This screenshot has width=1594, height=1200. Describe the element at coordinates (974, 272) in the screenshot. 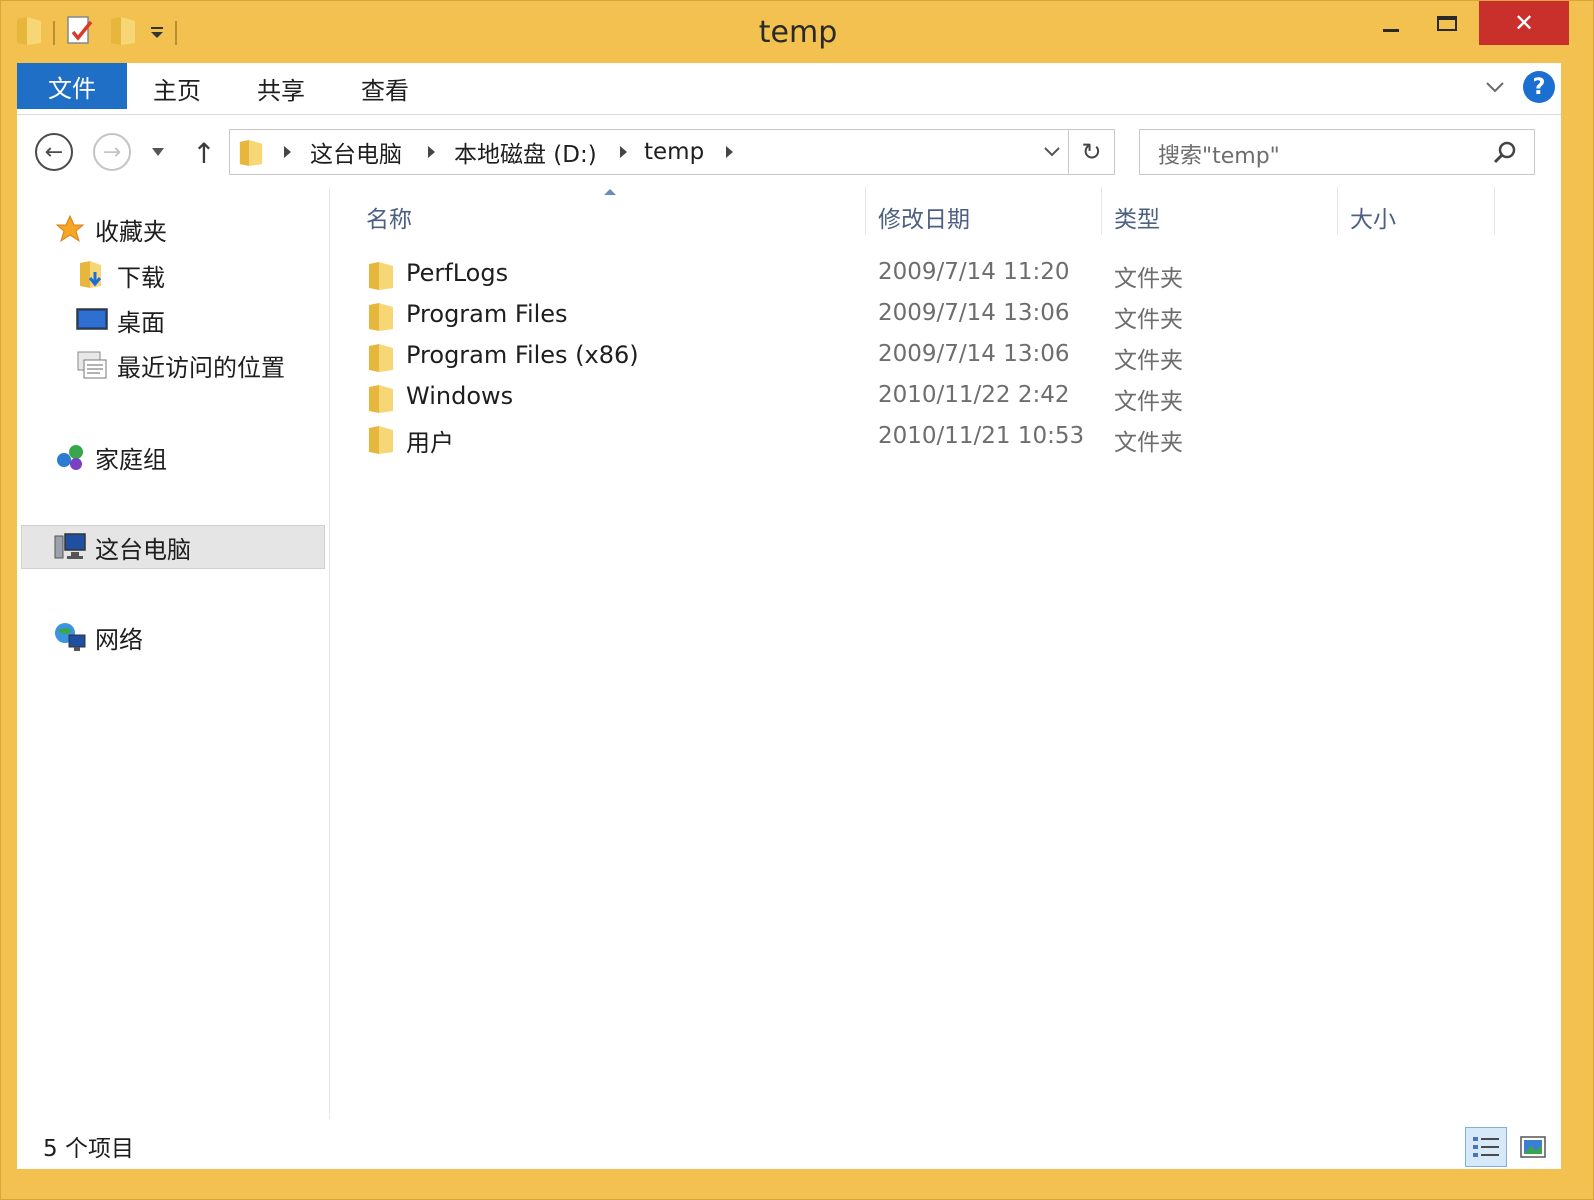

I see `file-date: 2009/7/14 11:20` at that location.